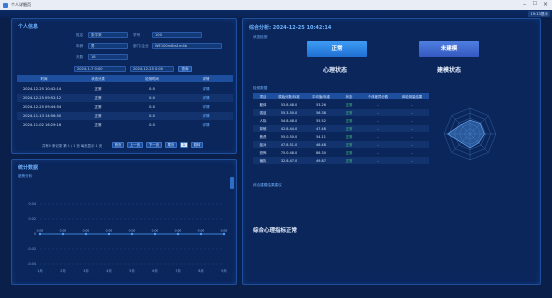 This screenshot has height=298, width=552. Describe the element at coordinates (125, 107) in the screenshot. I see `table-row: 2024-12-25 09:44:54 正常 0.0 详情` at that location.